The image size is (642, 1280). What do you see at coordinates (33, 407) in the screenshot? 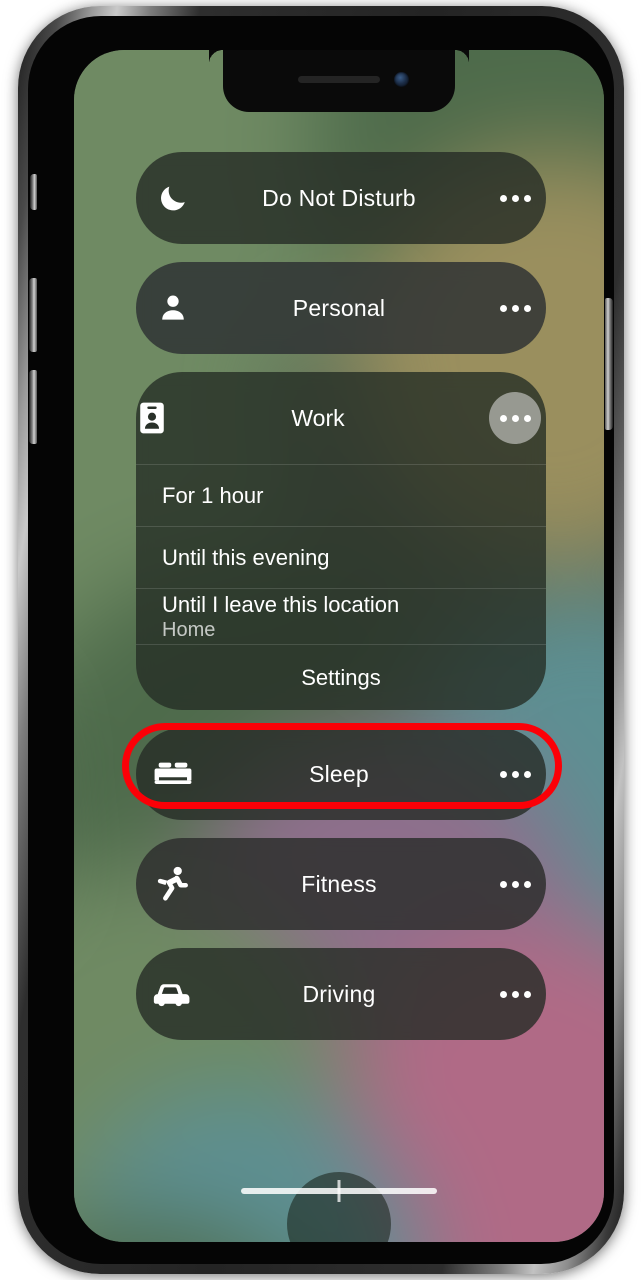
I see `volume-down-button` at bounding box center [33, 407].